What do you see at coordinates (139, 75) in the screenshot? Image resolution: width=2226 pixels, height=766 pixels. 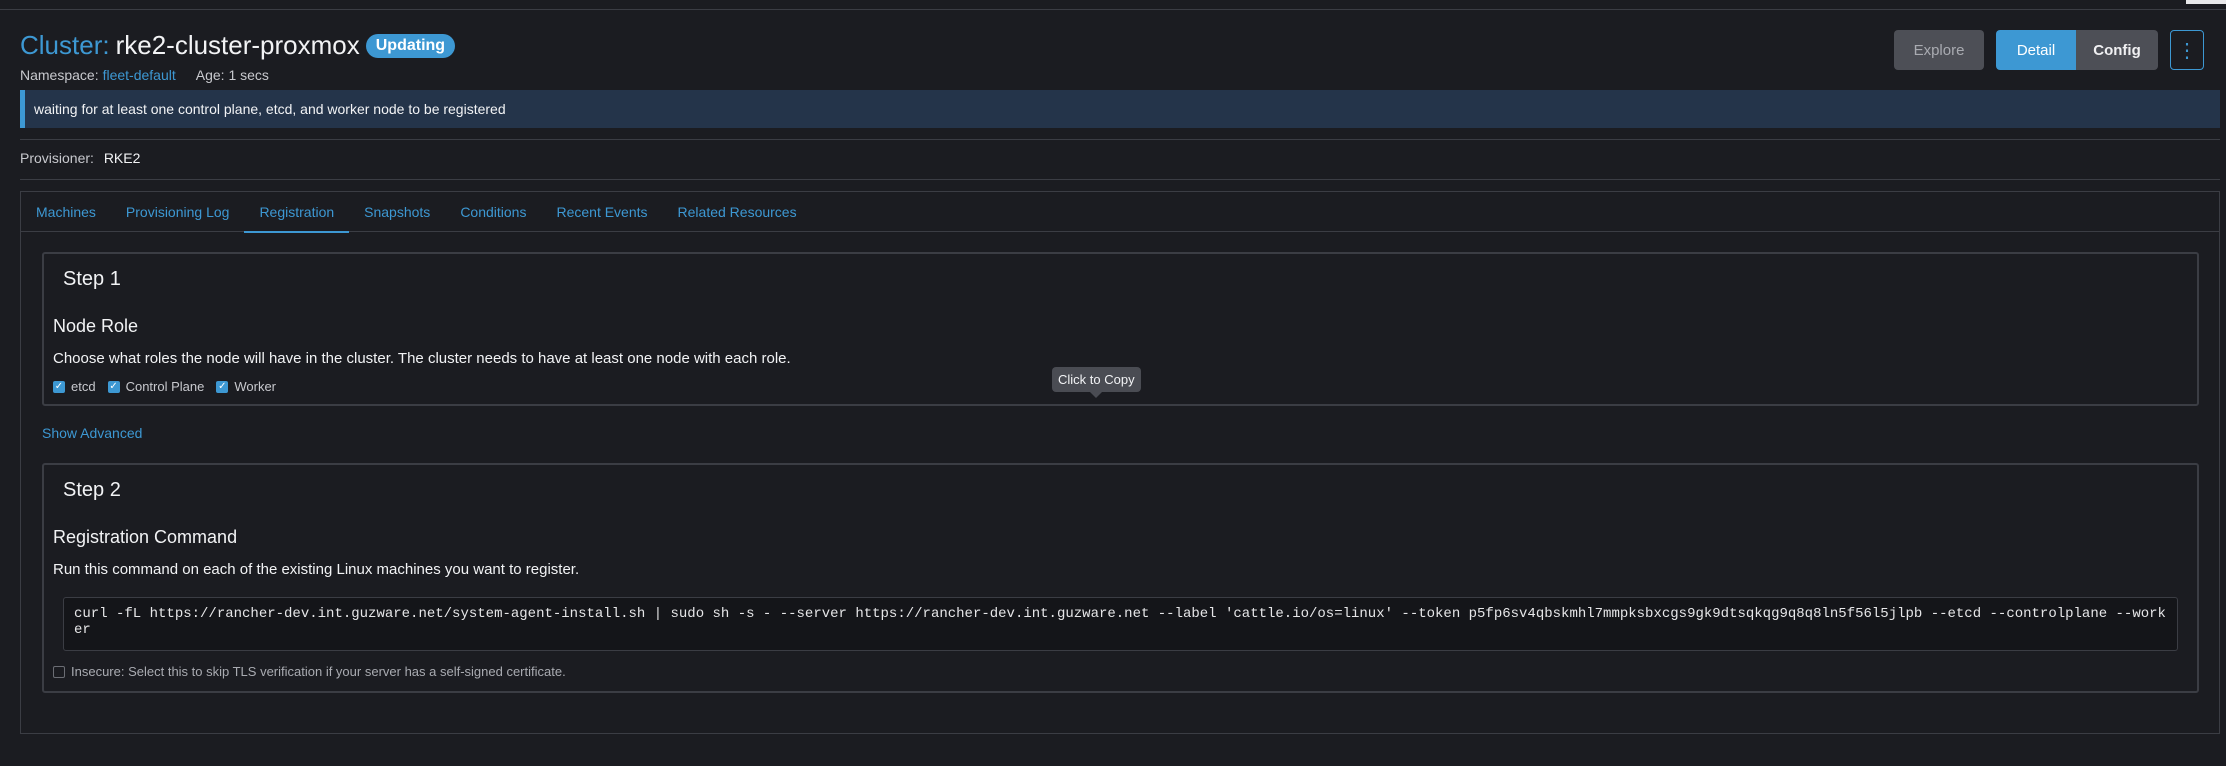 I see `namespace-link: fleet-default` at bounding box center [139, 75].